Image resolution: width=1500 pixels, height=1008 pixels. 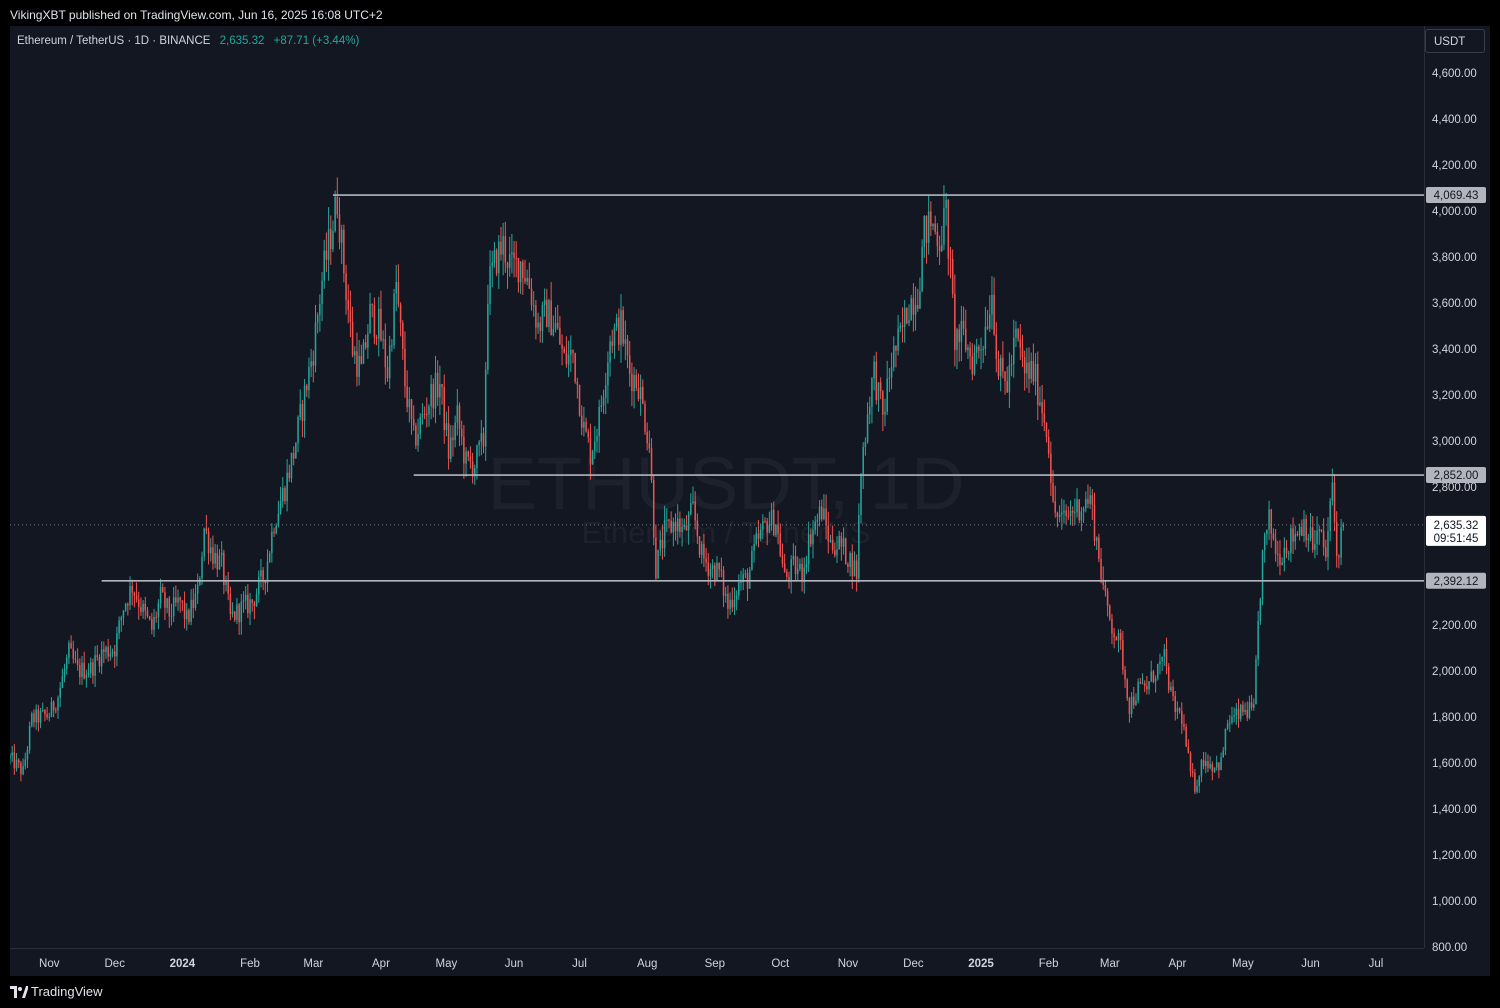 What do you see at coordinates (726, 483) in the screenshot?
I see `watermark-symbol: ETHUSDT, 1D` at bounding box center [726, 483].